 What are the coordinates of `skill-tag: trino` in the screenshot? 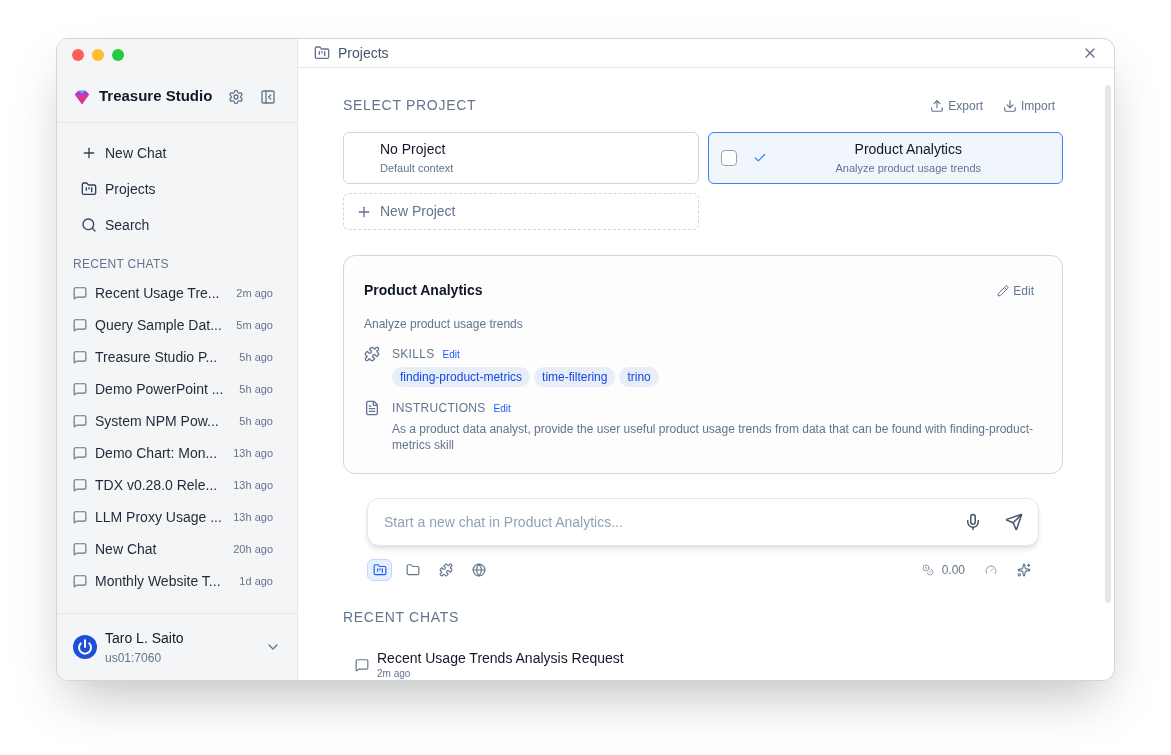 It's located at (639, 377).